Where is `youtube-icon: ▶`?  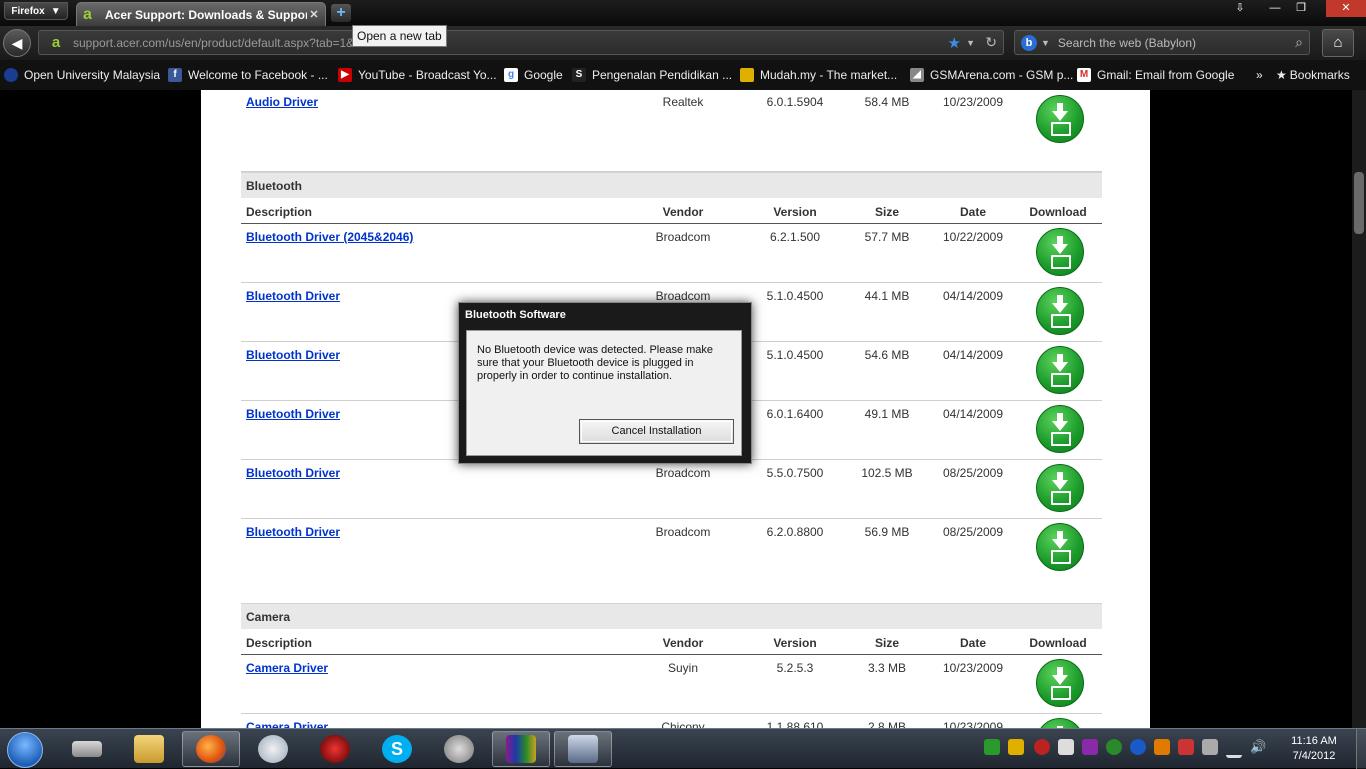 youtube-icon: ▶ is located at coordinates (345, 75).